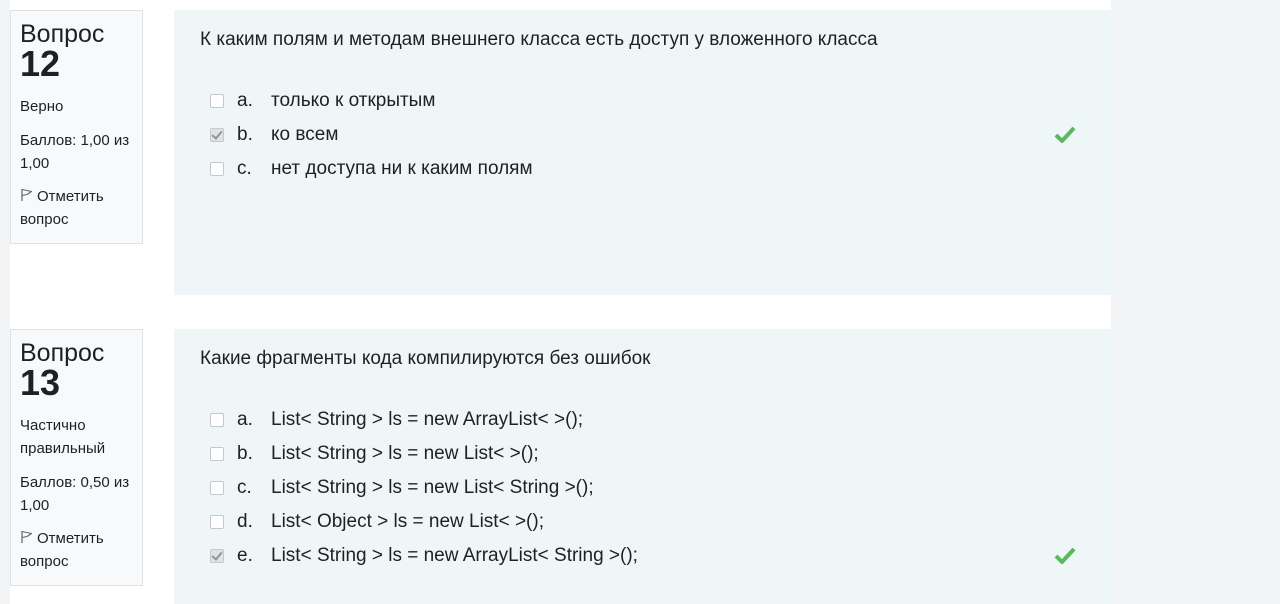  Describe the element at coordinates (427, 419) in the screenshot. I see `answer-text: List< String > ls = new ArrayList< >();` at that location.